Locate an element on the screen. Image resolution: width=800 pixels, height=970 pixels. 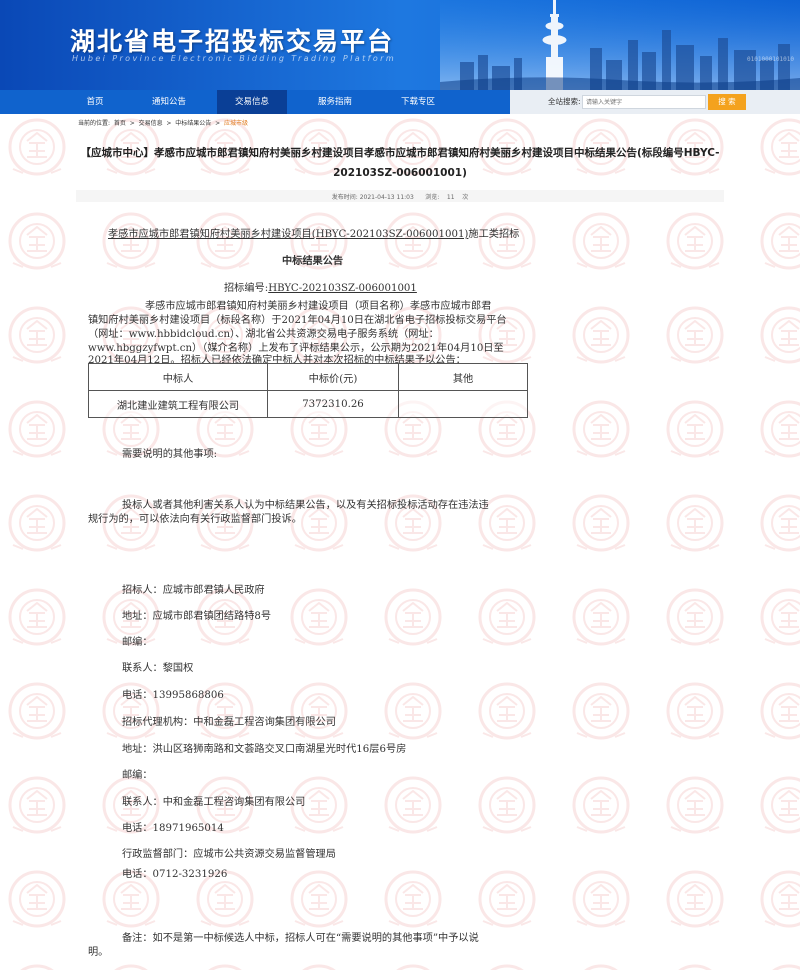
complaint-line-1: 投标人或者其他利害关系人认为中标结果公告，以及有关招标投标活动存在违法违 is located at coordinates (305, 505).